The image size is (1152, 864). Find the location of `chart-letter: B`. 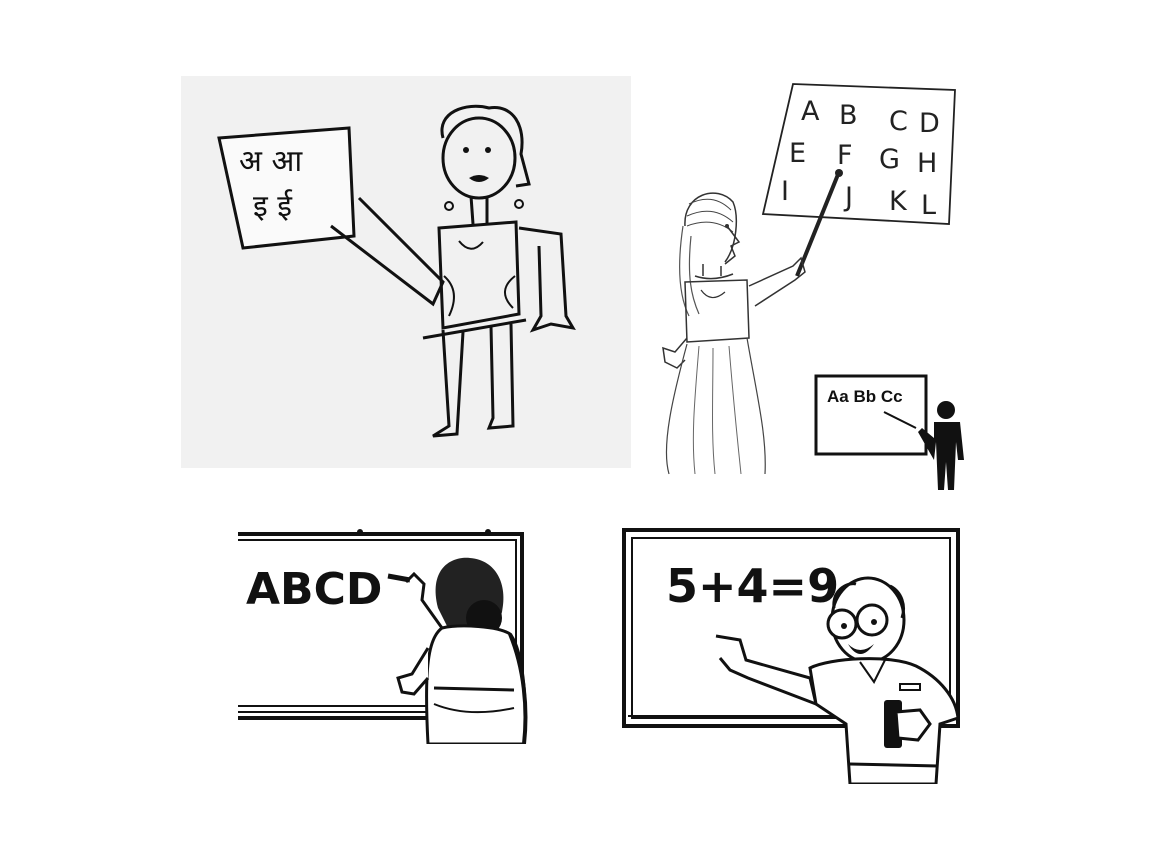

chart-letter: B is located at coordinates (848, 115).